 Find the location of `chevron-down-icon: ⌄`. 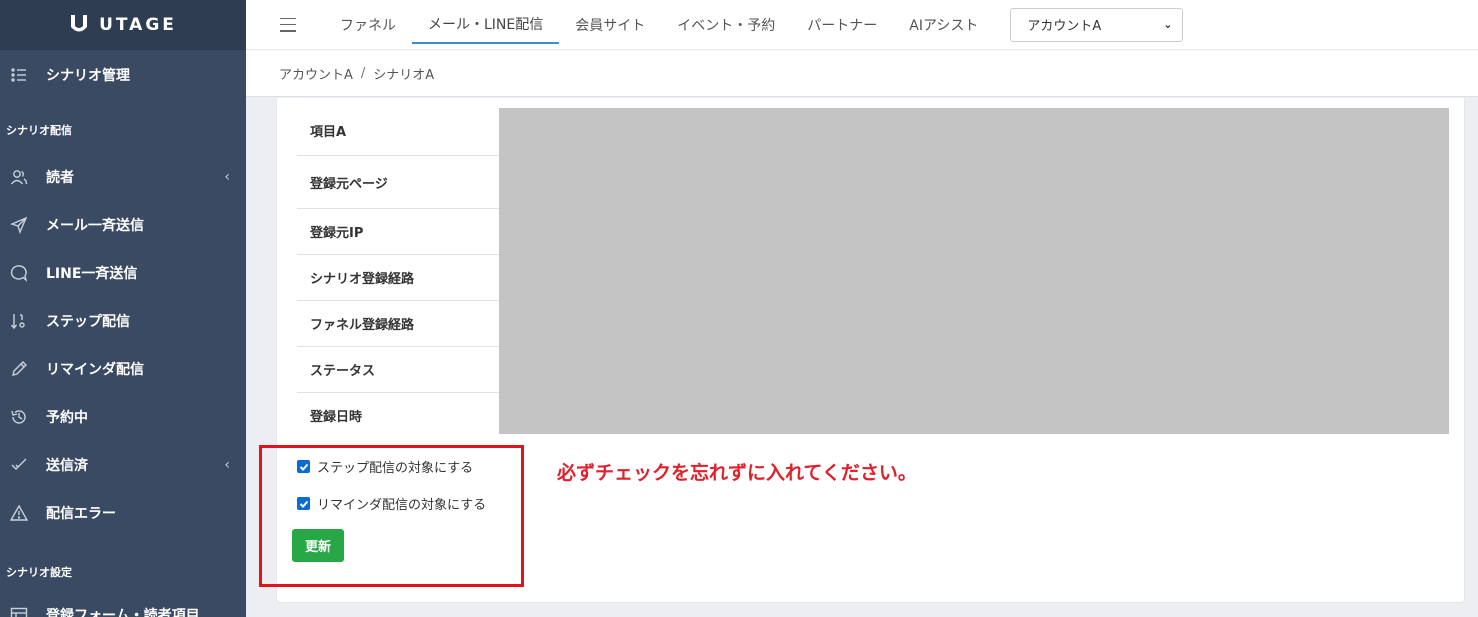

chevron-down-icon: ⌄ is located at coordinates (1168, 24).